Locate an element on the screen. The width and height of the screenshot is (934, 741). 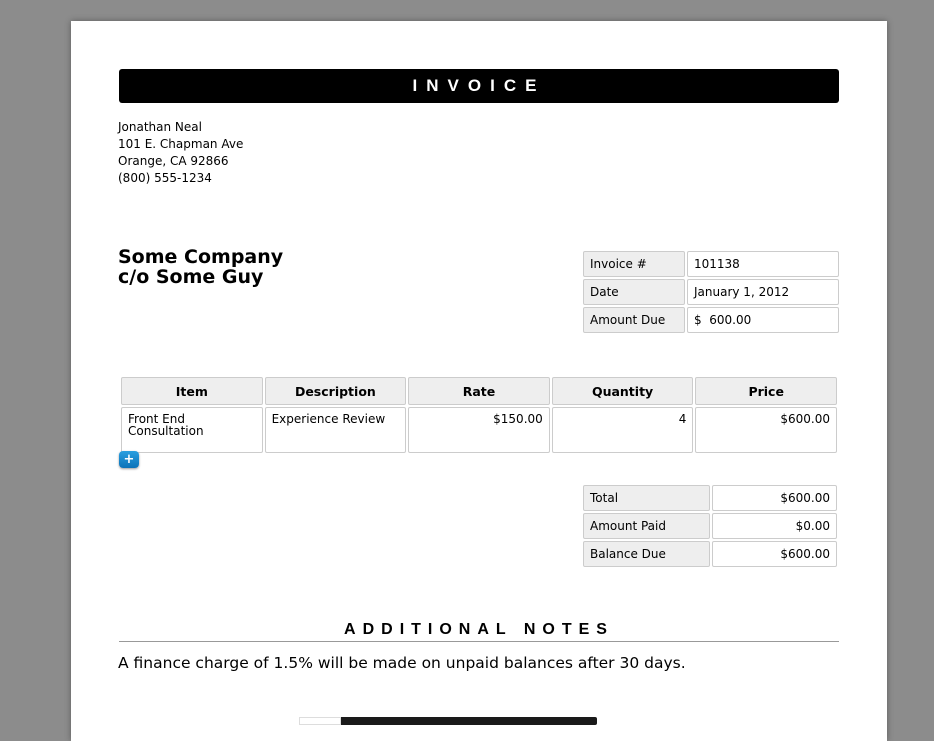
notes-heading: ADDITIONAL NOTES is located at coordinates (479, 631).